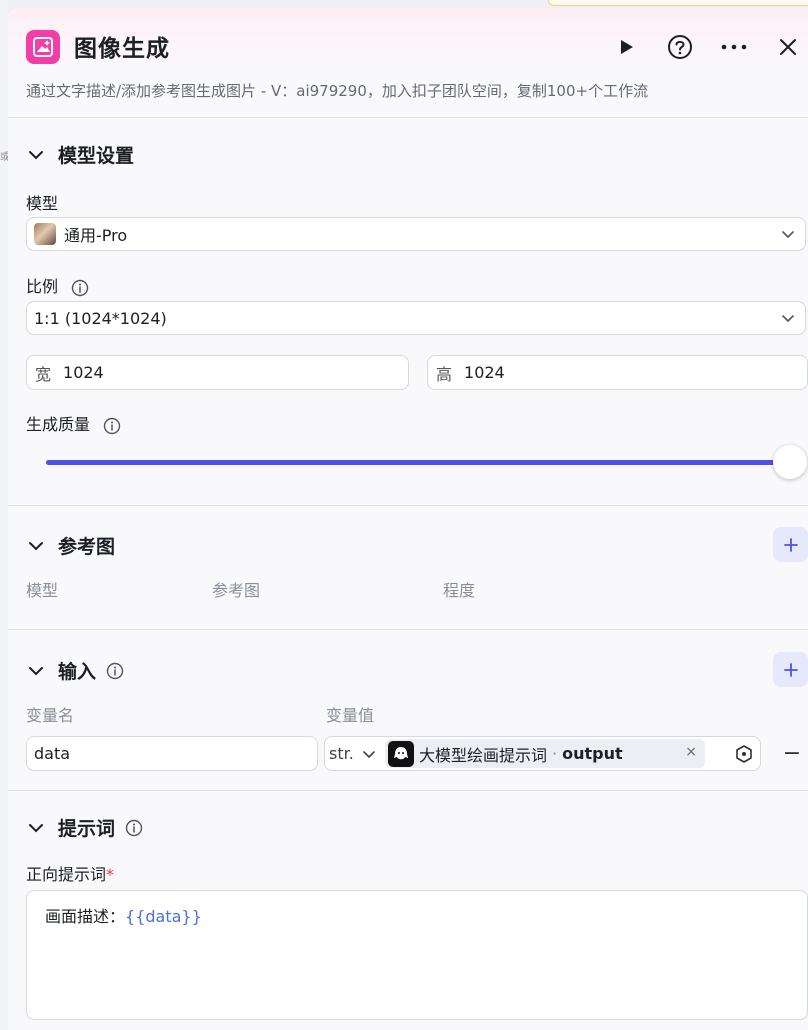 The height and width of the screenshot is (1030, 808). I want to click on height-field: 高 1024, so click(617, 372).